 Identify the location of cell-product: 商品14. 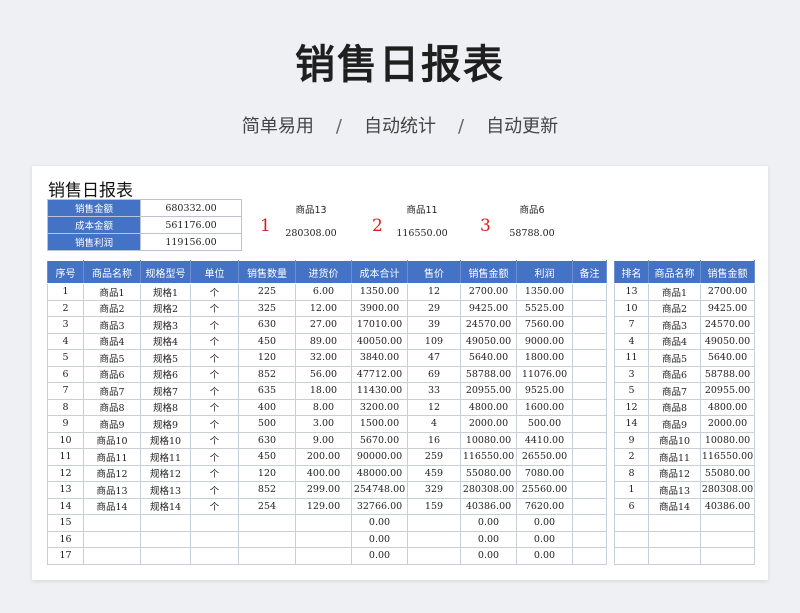
(674, 506).